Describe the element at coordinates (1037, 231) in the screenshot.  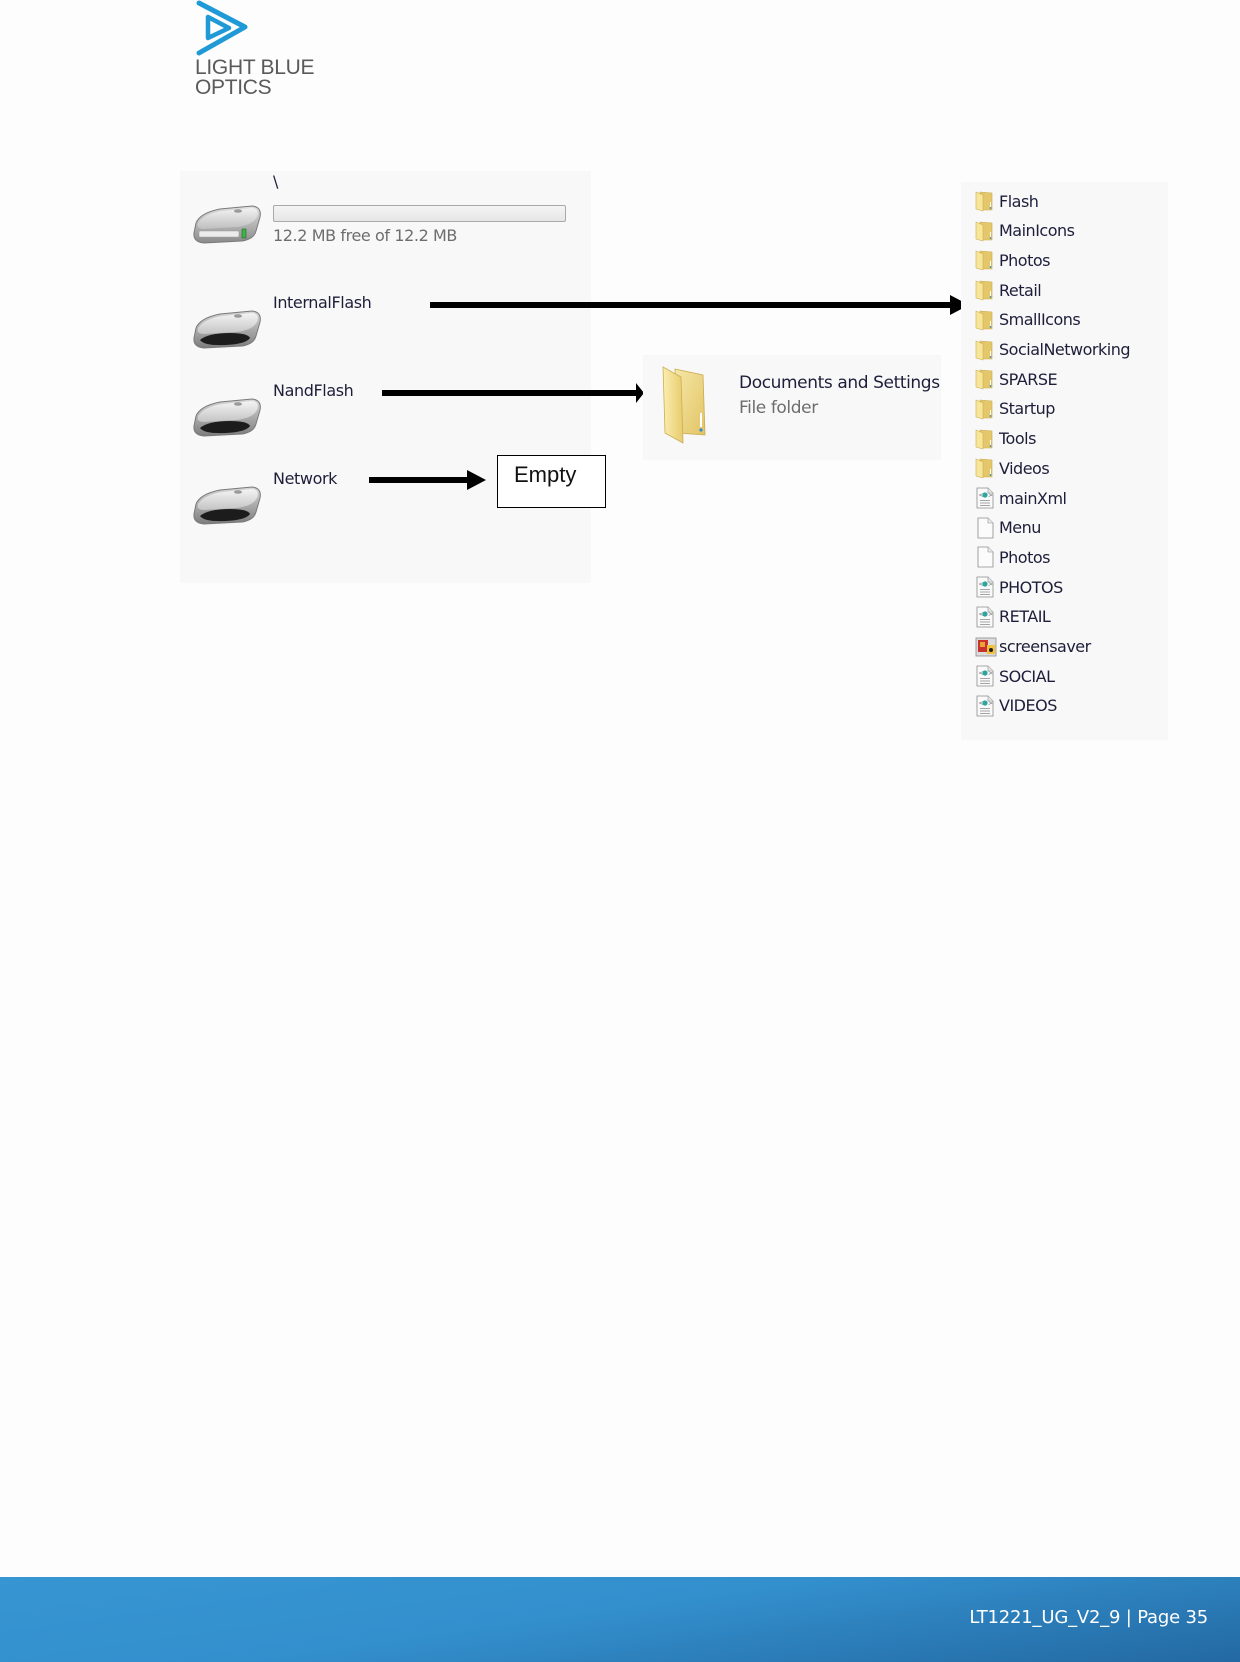
I see `file-name: MainIcons` at that location.